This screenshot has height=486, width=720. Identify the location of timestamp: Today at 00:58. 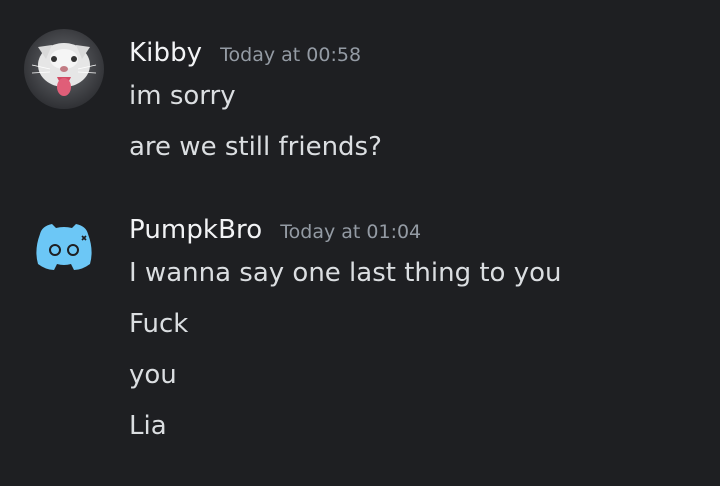
(290, 55).